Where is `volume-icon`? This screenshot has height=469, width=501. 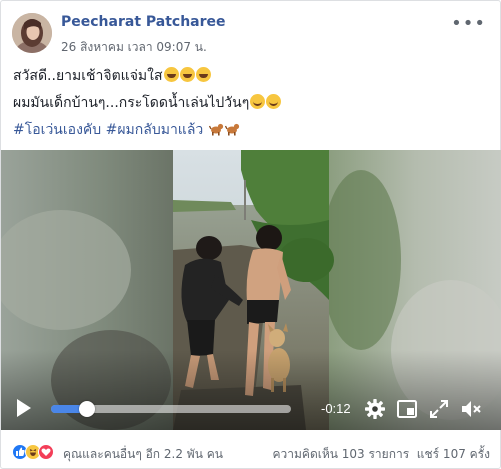
volume-icon is located at coordinates (471, 409).